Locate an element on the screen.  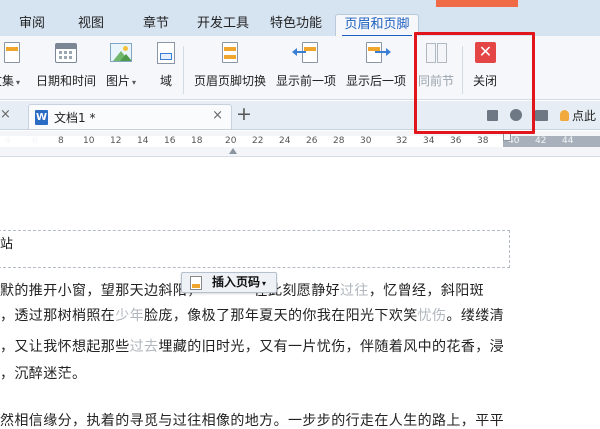
tab-header-footer: 页眉和页脚 is located at coordinates (377, 25).